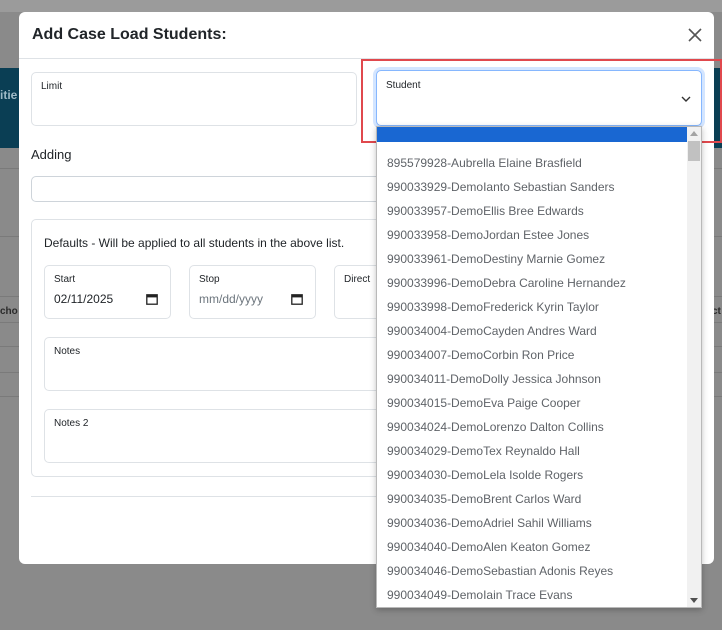 This screenshot has height=630, width=722. What do you see at coordinates (234, 436) in the screenshot?
I see `notes2-input: Notes 2` at bounding box center [234, 436].